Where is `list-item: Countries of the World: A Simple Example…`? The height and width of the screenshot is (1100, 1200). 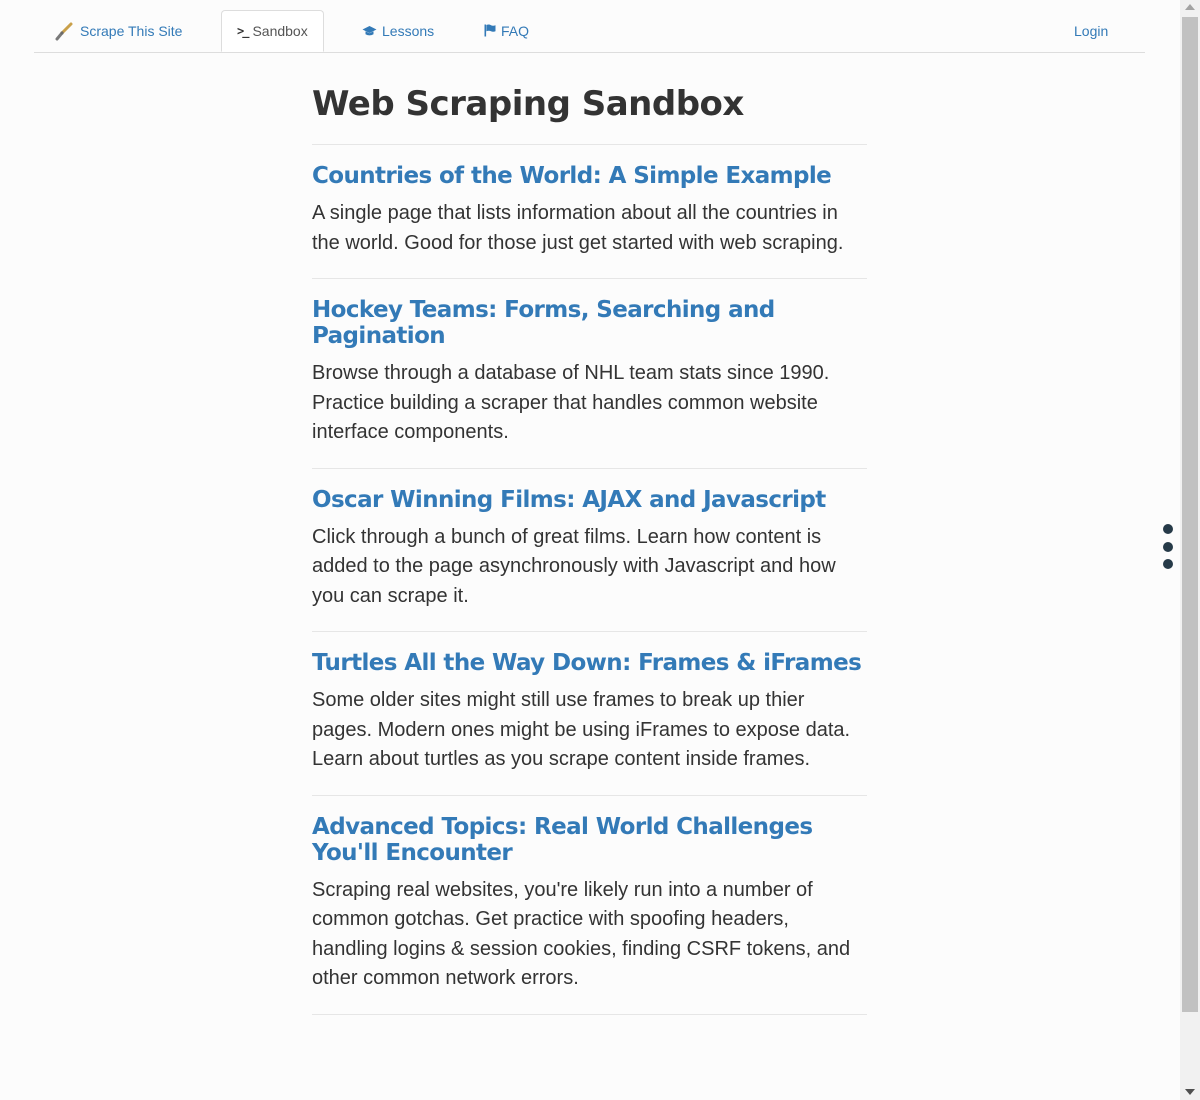 list-item: Countries of the World: A Simple Example… is located at coordinates (589, 212).